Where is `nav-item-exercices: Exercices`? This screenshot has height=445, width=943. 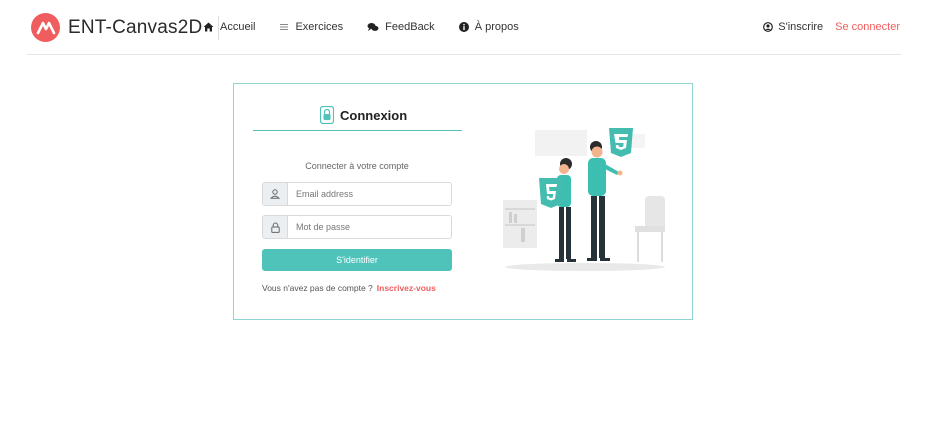 nav-item-exercices: Exercices is located at coordinates (311, 27).